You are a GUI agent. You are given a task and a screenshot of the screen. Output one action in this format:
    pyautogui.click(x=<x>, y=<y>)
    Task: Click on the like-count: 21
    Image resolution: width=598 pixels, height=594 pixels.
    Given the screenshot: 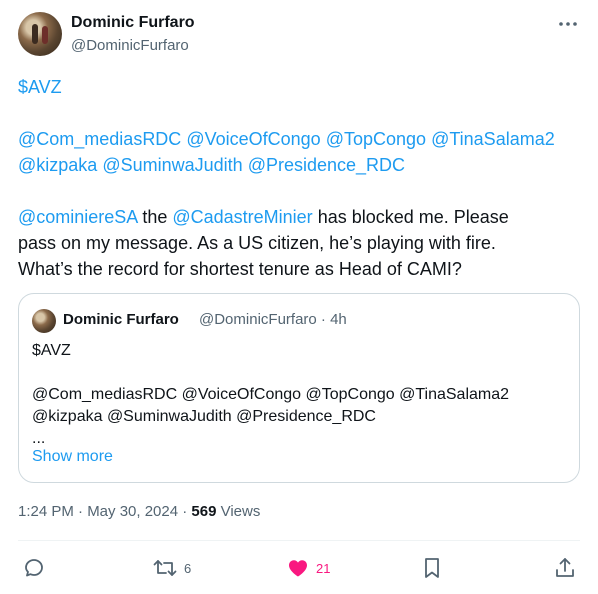 What is the action you would take?
    pyautogui.click(x=323, y=568)
    